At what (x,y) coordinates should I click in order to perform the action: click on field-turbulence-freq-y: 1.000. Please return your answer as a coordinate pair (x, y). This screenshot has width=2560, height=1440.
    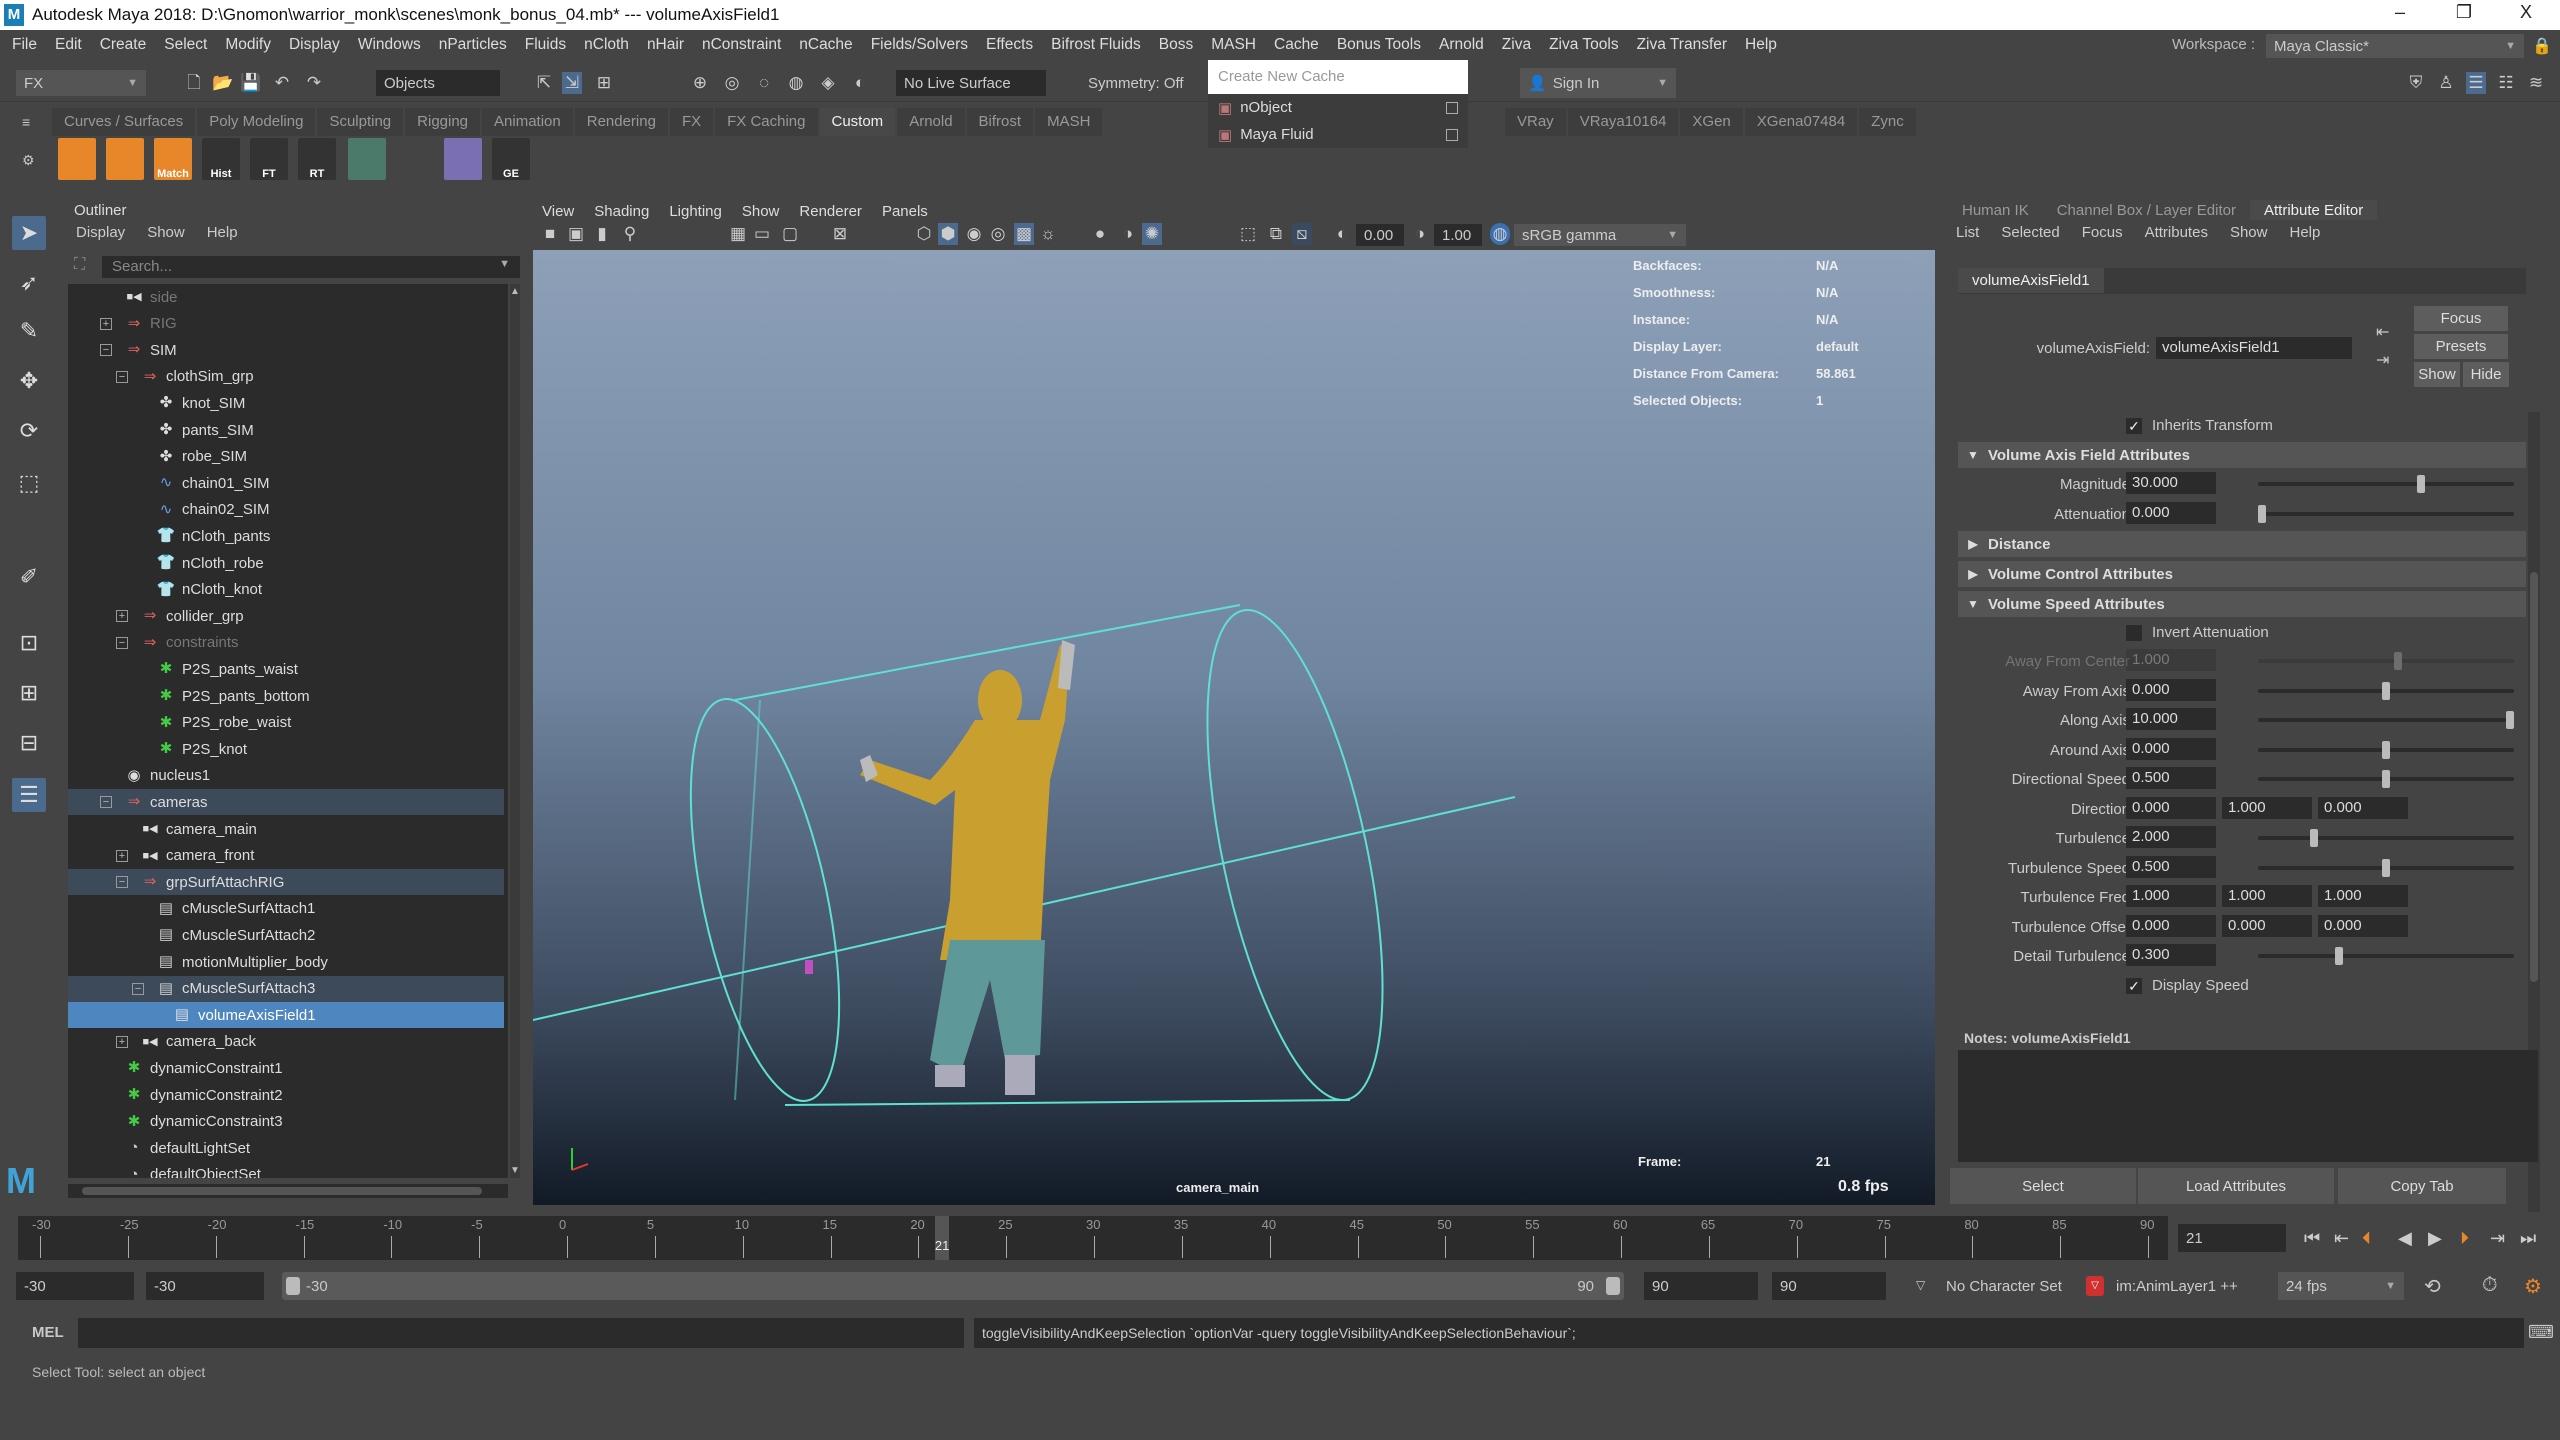
    Looking at the image, I should click on (2267, 896).